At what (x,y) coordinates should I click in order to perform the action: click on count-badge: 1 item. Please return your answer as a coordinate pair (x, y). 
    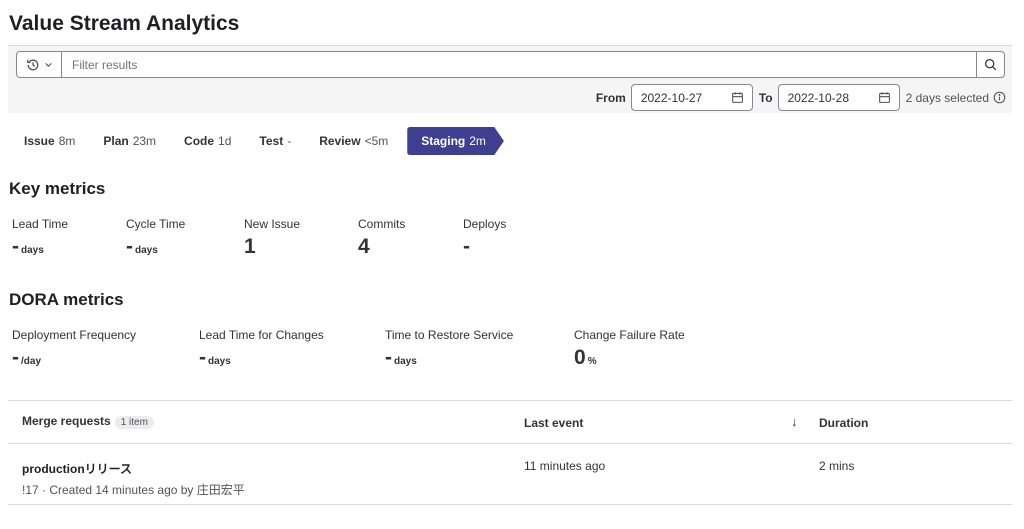
    Looking at the image, I should click on (134, 422).